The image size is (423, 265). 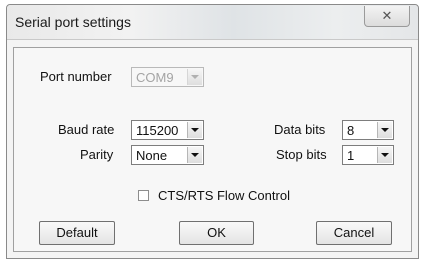 What do you see at coordinates (224, 195) in the screenshot?
I see `flow-control-label: CTS/RTS Flow Control` at bounding box center [224, 195].